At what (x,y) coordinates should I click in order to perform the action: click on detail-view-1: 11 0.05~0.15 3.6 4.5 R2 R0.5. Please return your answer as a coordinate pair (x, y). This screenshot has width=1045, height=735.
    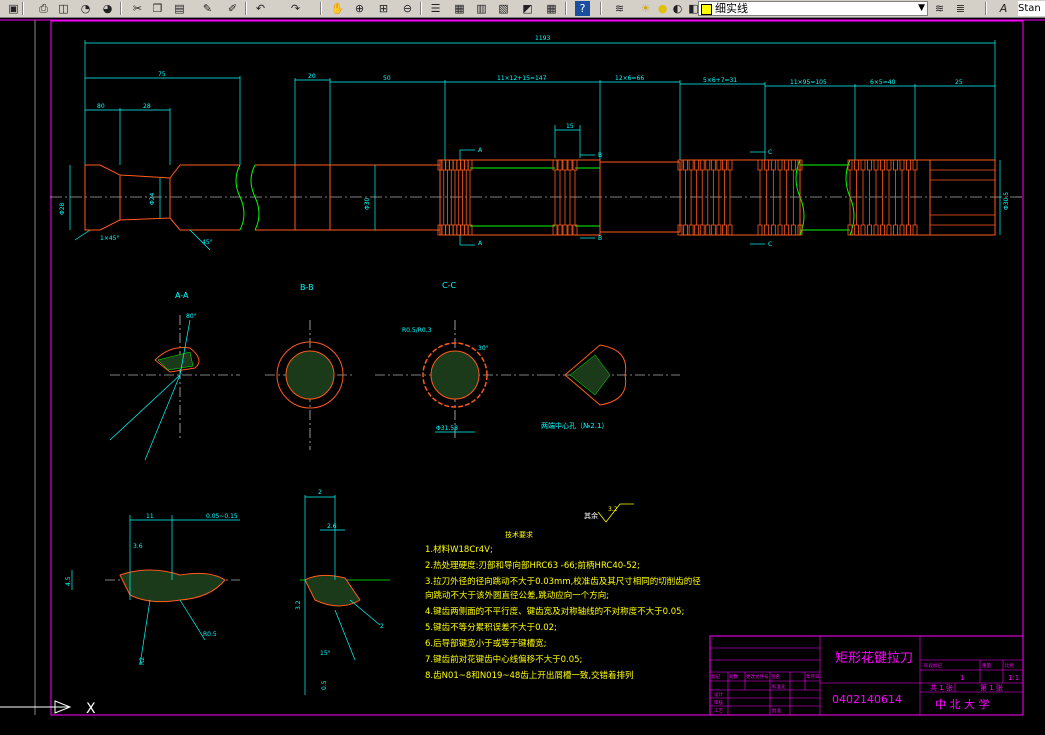
    Looking at the image, I should click on (152, 589).